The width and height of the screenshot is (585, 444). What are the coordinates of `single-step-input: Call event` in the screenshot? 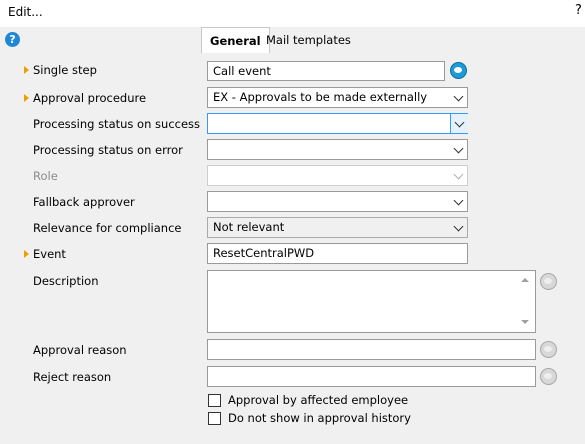 It's located at (326, 71).